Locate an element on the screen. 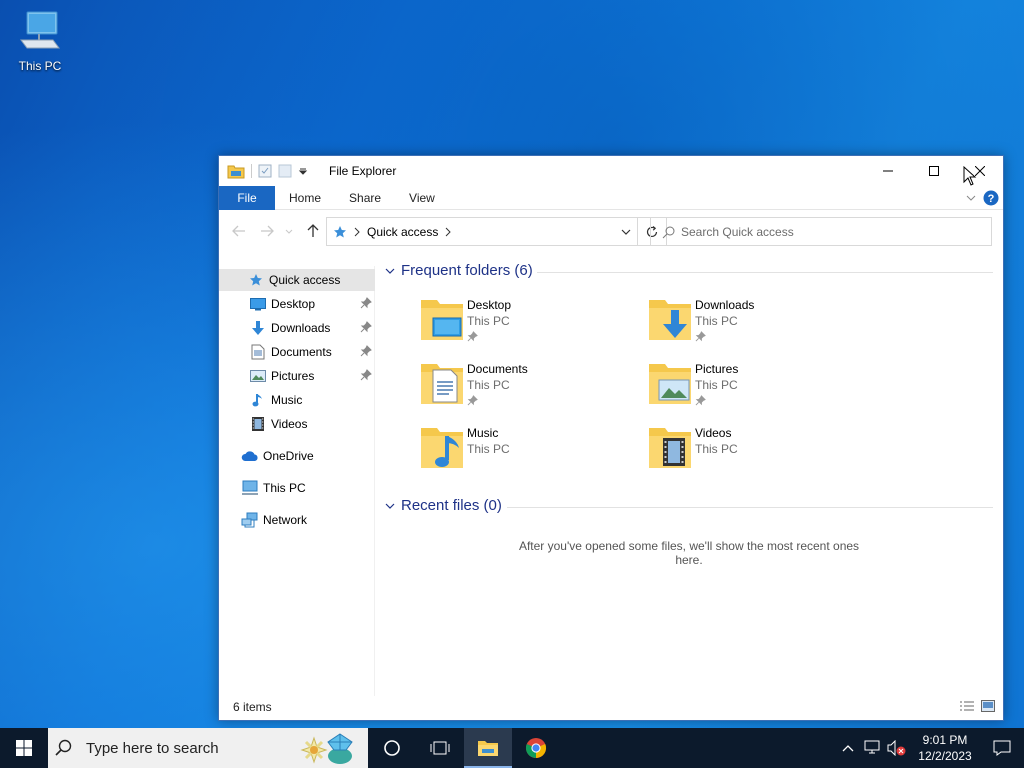 The width and height of the screenshot is (1024, 768). group-divider is located at coordinates (765, 272).